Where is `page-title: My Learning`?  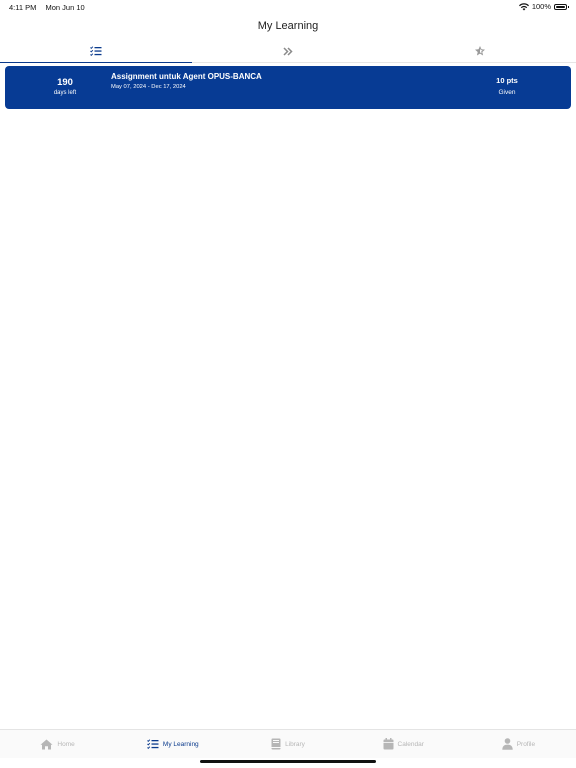 page-title: My Learning is located at coordinates (288, 26).